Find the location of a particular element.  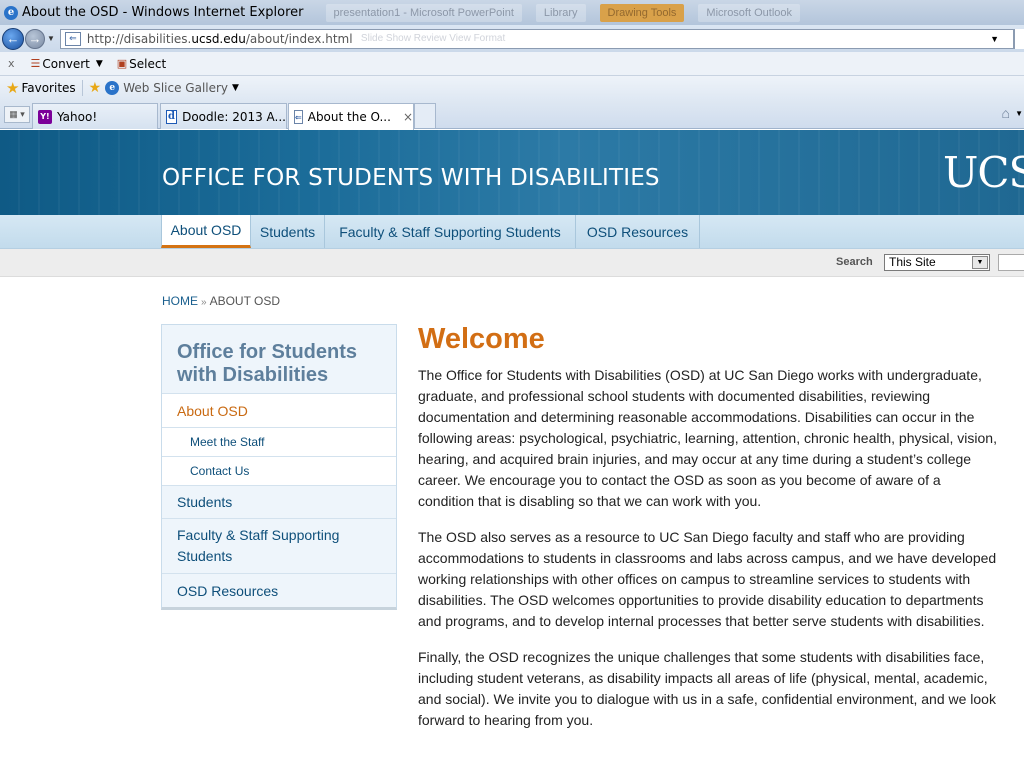

add-favorite-icon: ★ is located at coordinates (95, 88).